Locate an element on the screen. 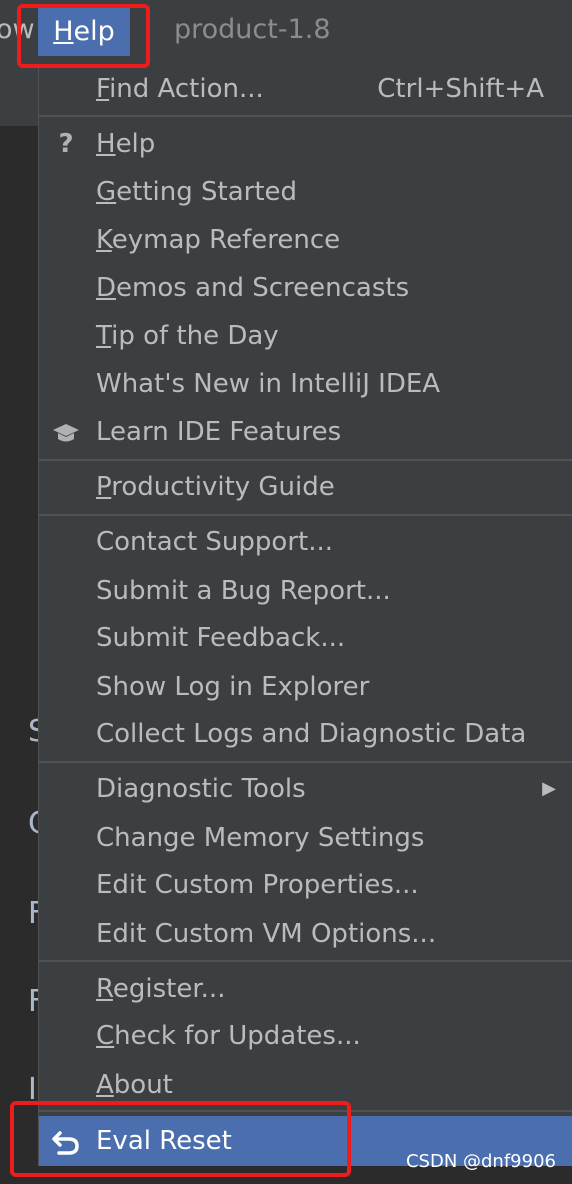  editor-peek-char: I is located at coordinates (32, 1089).